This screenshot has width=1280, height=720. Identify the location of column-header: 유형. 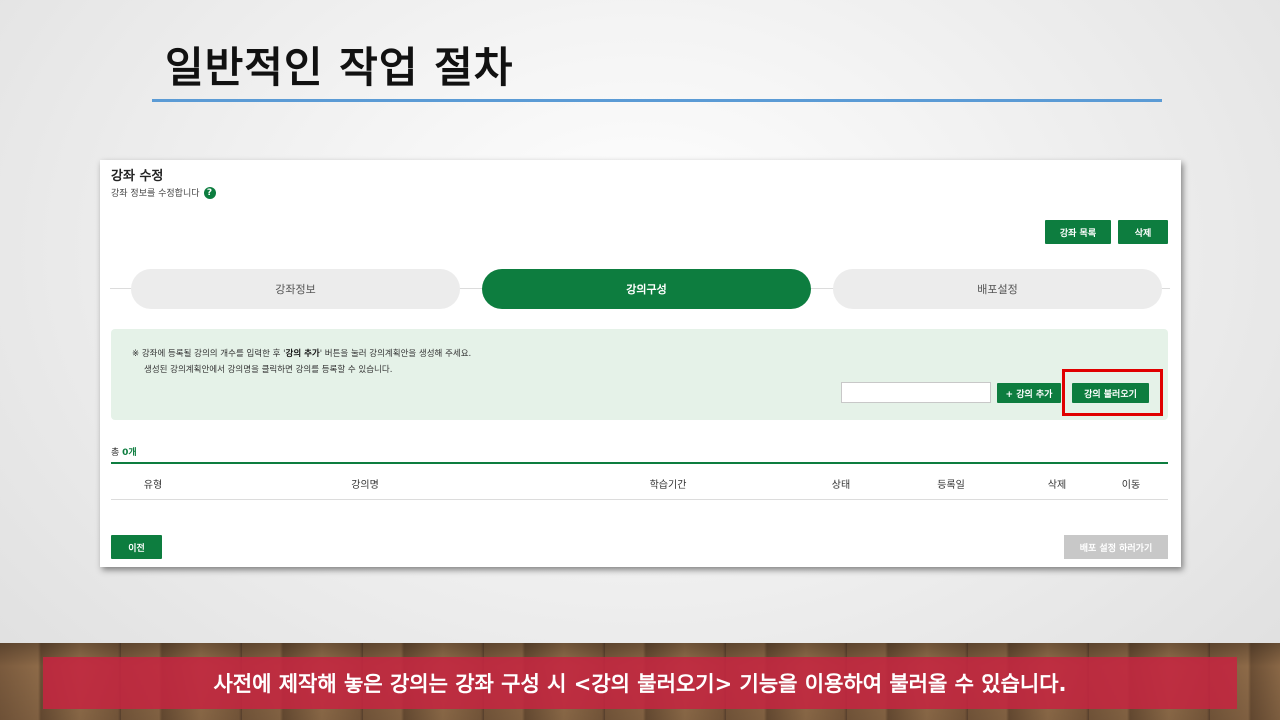
(153, 485).